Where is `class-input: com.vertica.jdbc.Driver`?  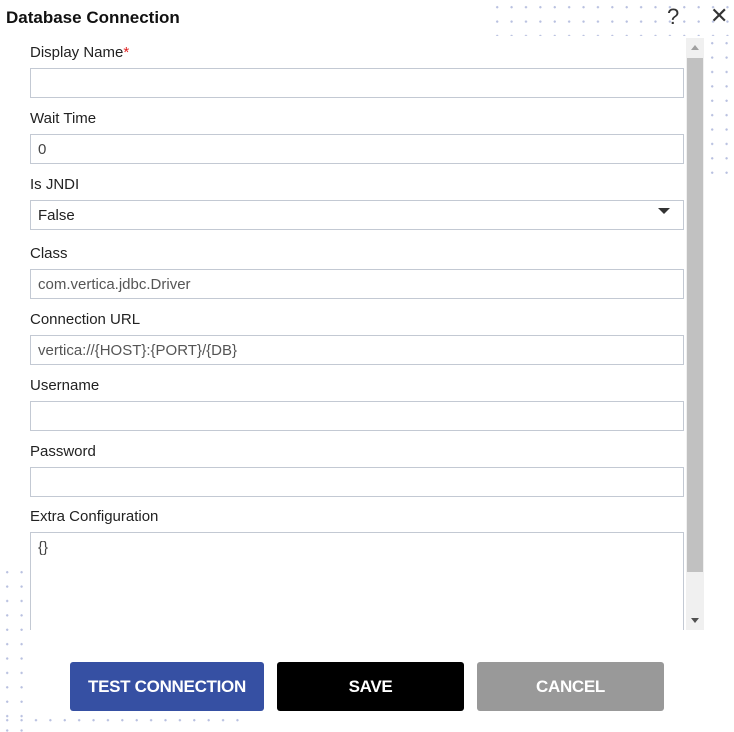
class-input: com.vertica.jdbc.Driver is located at coordinates (357, 284).